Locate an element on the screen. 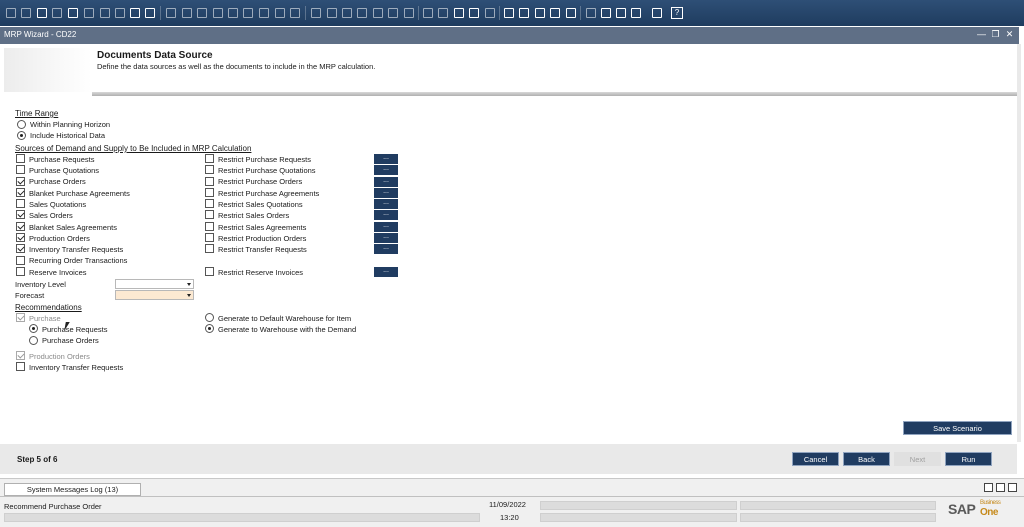 The width and height of the screenshot is (1024, 527). browser-icon is located at coordinates (657, 13).